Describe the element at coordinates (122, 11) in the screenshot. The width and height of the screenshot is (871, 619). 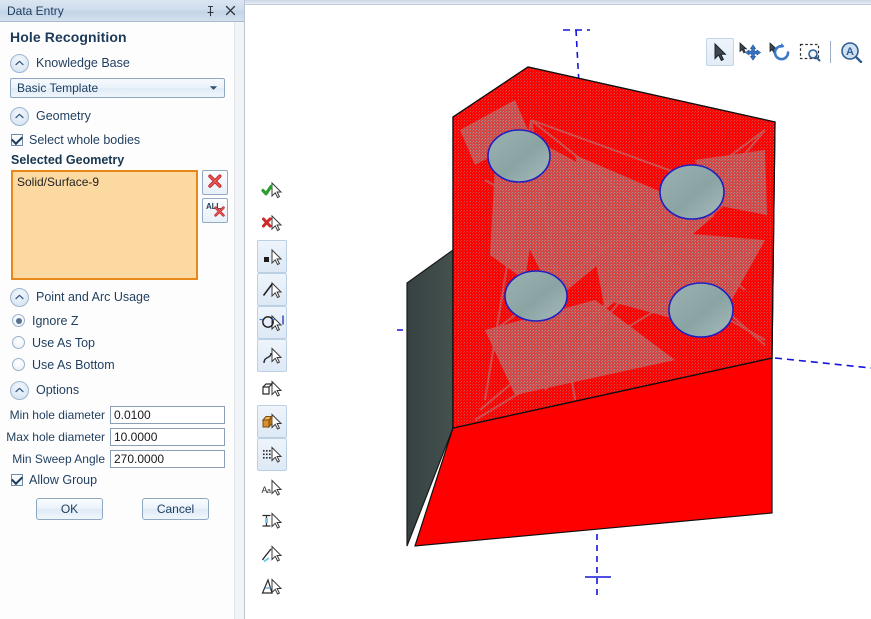
I see `dock-title-bar: Data Entry` at that location.